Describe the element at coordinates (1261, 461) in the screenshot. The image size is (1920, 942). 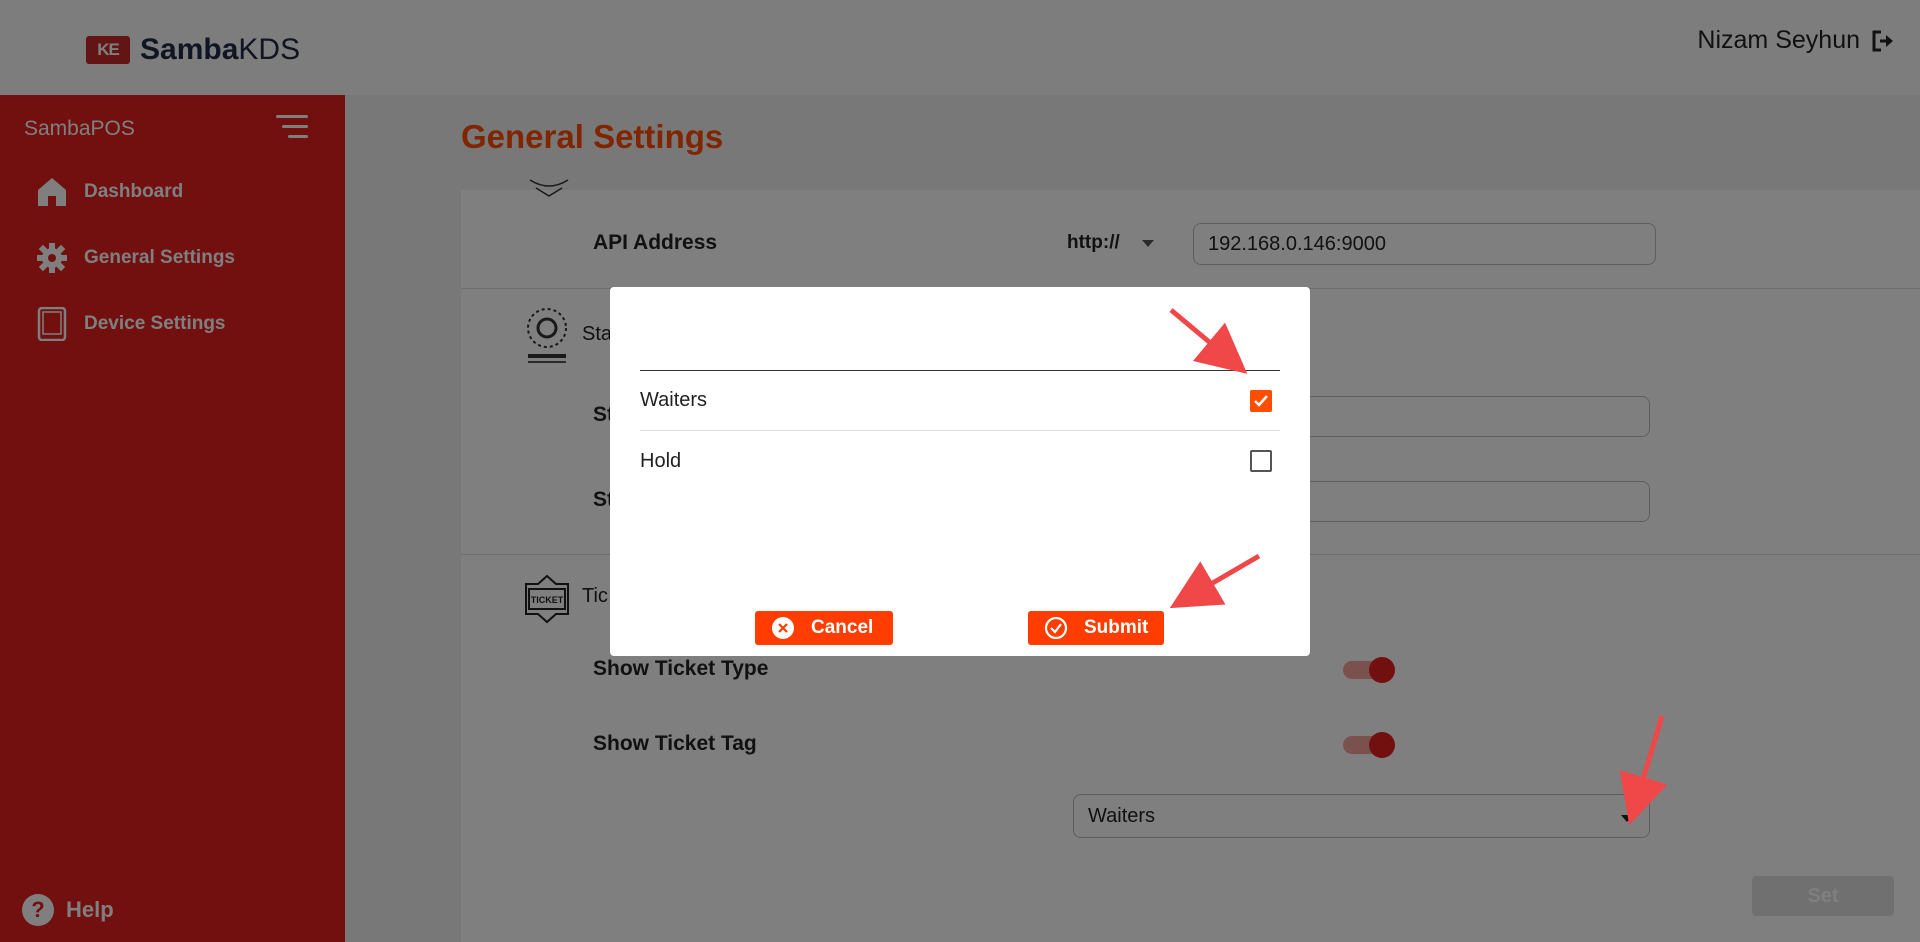
I see `hold-checkbox` at that location.